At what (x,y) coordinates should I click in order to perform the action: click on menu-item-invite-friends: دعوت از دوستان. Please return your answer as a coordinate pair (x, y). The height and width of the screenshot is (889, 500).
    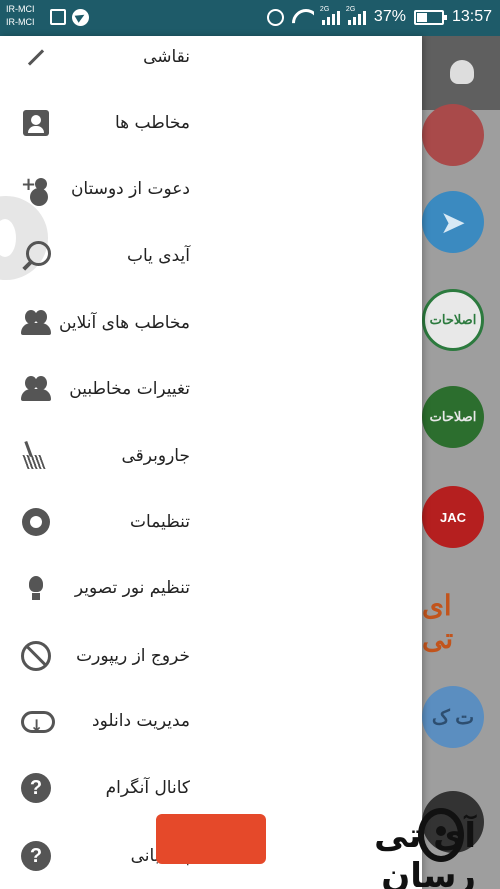
    Looking at the image, I should click on (211, 189).